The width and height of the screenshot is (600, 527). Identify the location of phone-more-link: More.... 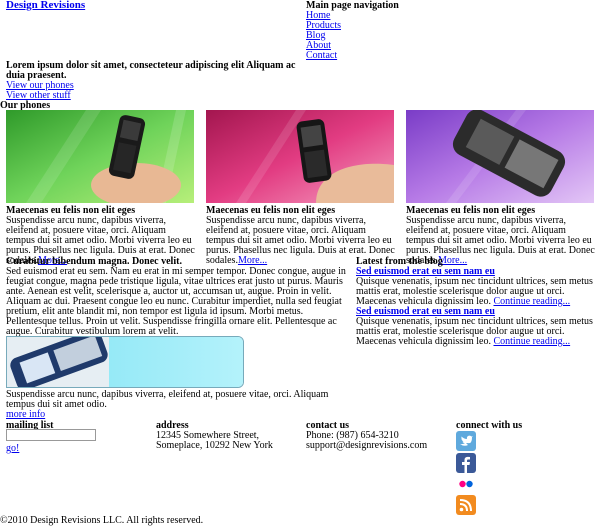
(252, 260).